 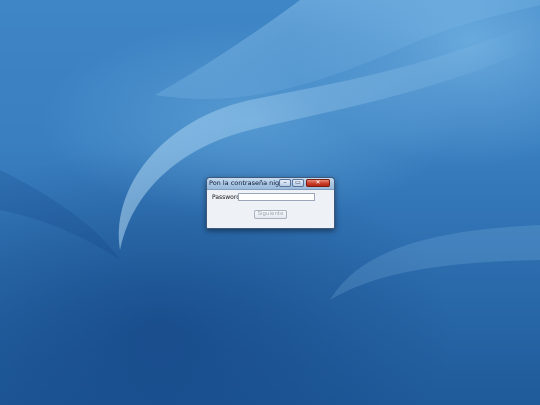 What do you see at coordinates (270, 214) in the screenshot?
I see `next-button: Siguiente` at bounding box center [270, 214].